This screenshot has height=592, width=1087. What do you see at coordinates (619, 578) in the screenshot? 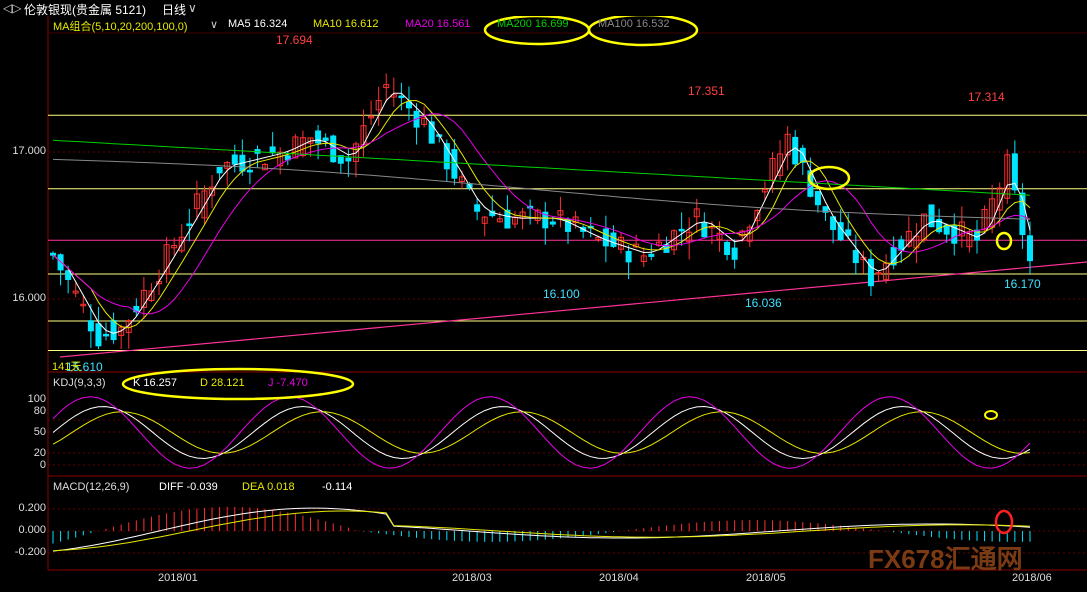
I see `date-tick: 2018/04` at bounding box center [619, 578].